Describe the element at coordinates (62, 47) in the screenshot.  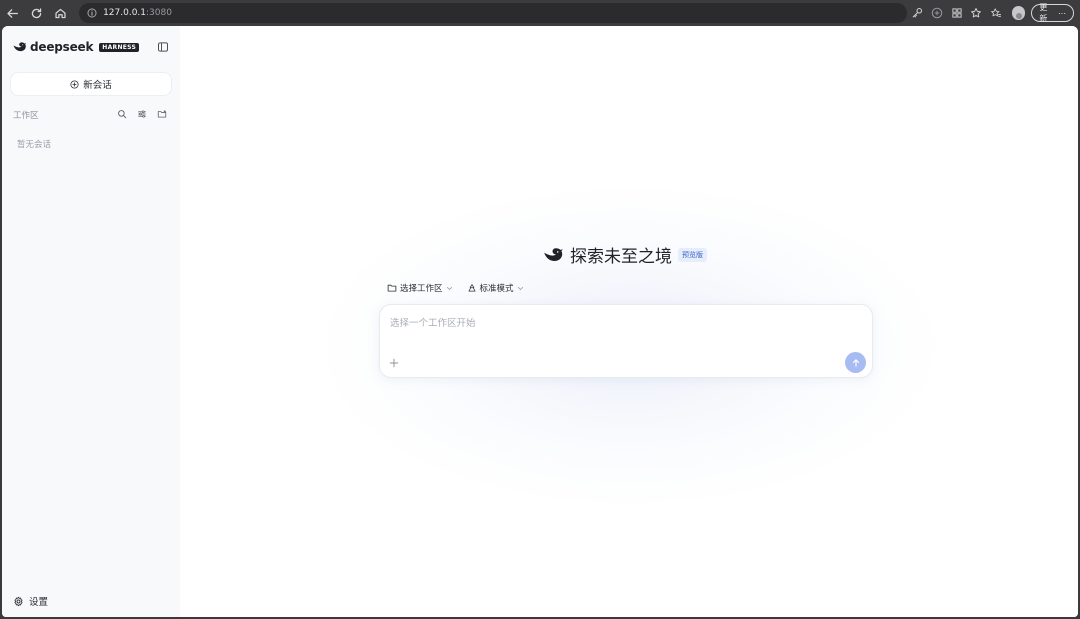
I see `brand-name: deepseek` at that location.